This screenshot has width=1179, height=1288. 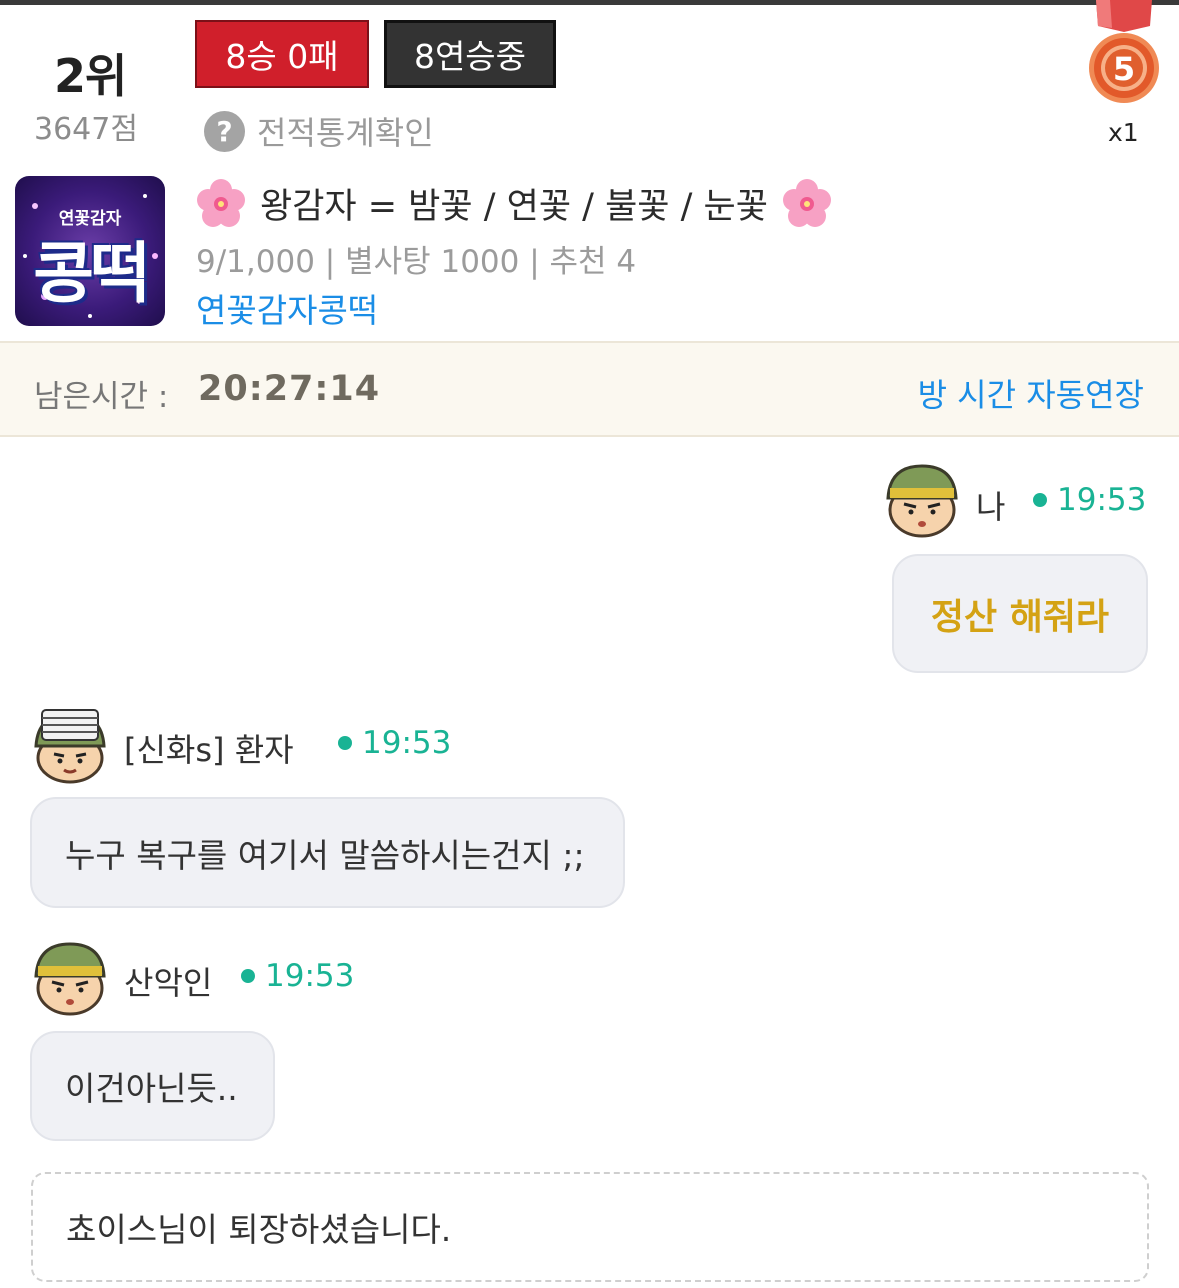 I want to click on points-label: 3647점, so click(x=86, y=129).